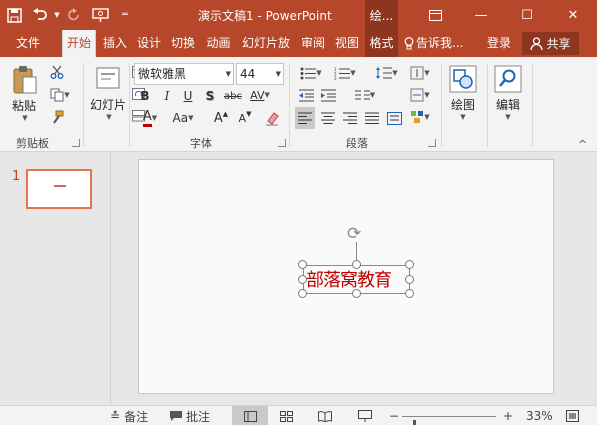 The height and width of the screenshot is (425, 597). I want to click on vertical-scrollbar, so click(591, 279).